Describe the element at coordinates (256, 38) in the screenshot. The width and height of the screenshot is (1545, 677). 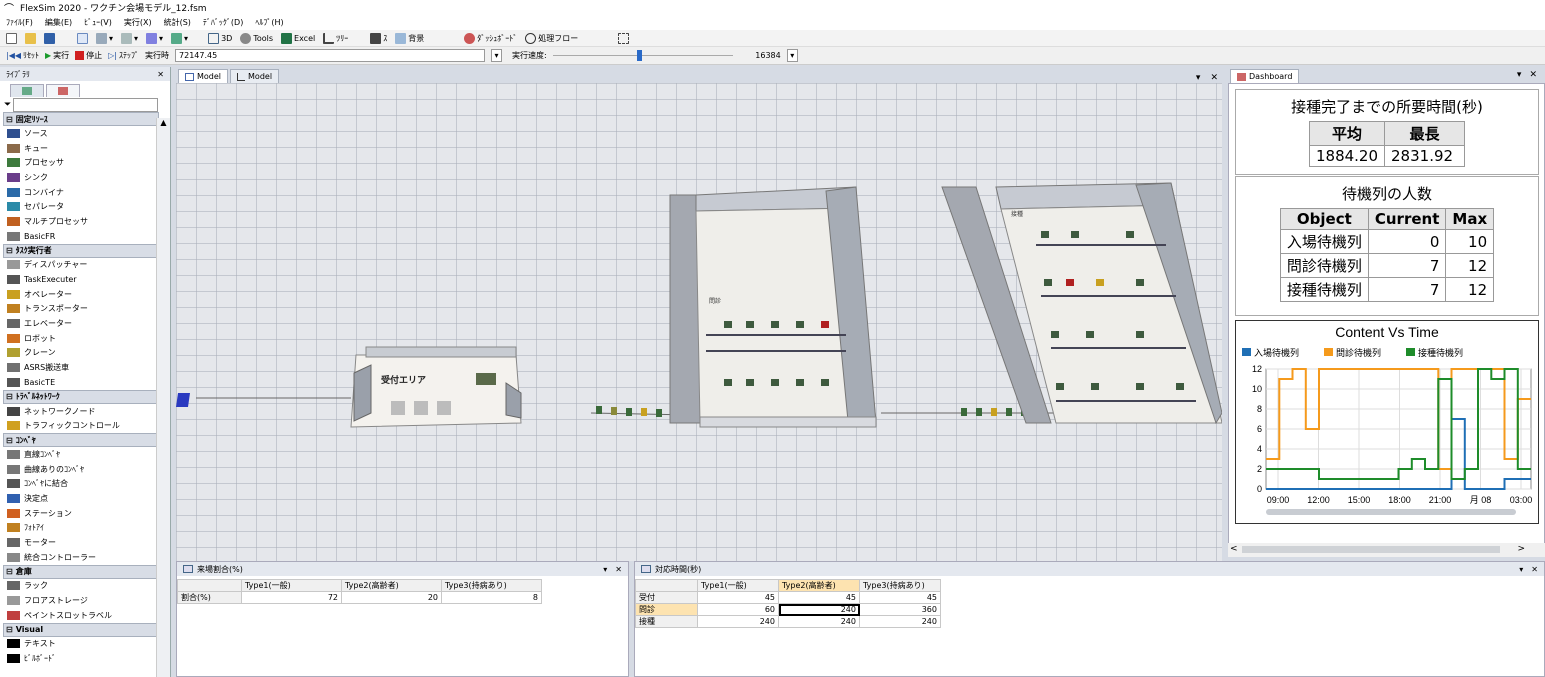
I see `tools-button: Tools` at that location.